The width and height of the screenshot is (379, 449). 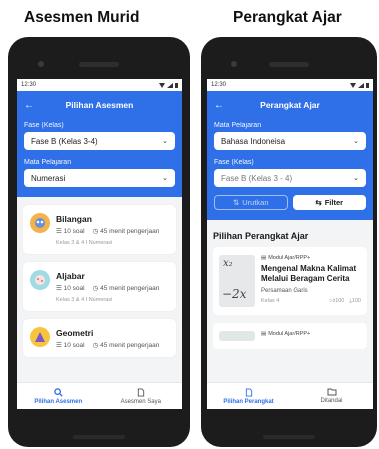 What do you see at coordinates (237, 336) in the screenshot?
I see `module-thumbnail` at bounding box center [237, 336].